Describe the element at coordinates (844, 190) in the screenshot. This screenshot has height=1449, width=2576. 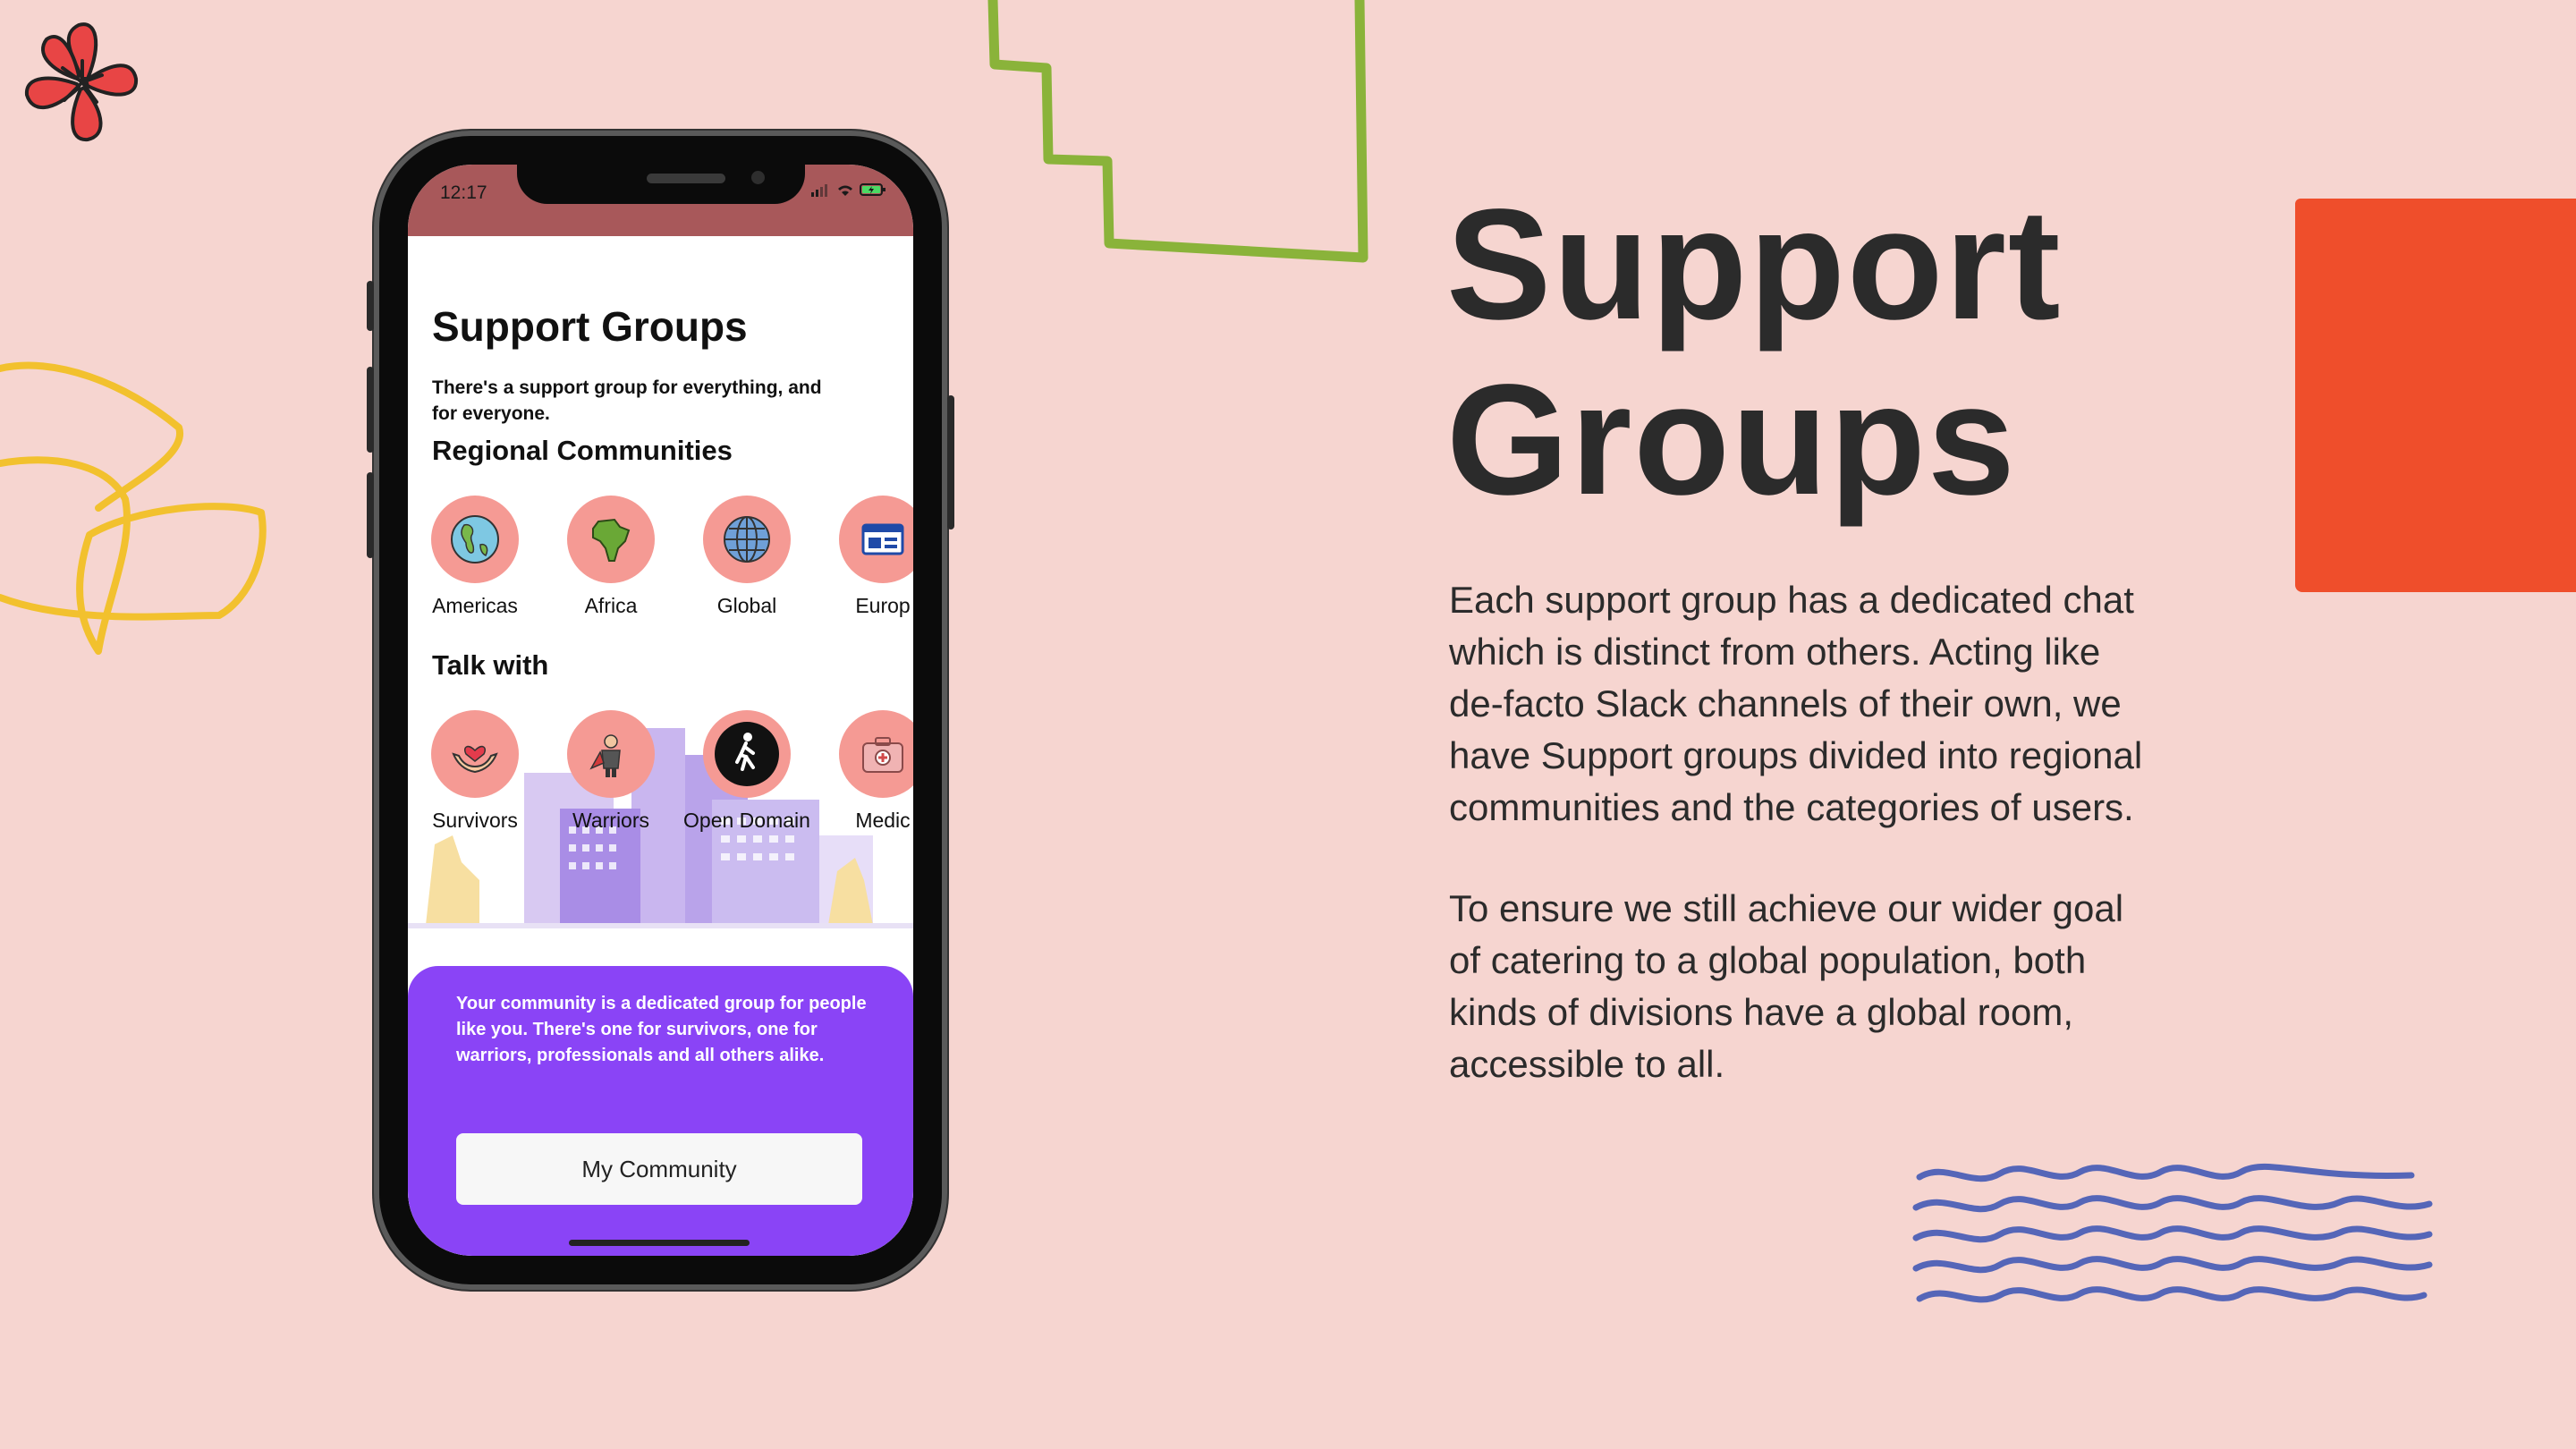
I see `wifi-icon` at that location.